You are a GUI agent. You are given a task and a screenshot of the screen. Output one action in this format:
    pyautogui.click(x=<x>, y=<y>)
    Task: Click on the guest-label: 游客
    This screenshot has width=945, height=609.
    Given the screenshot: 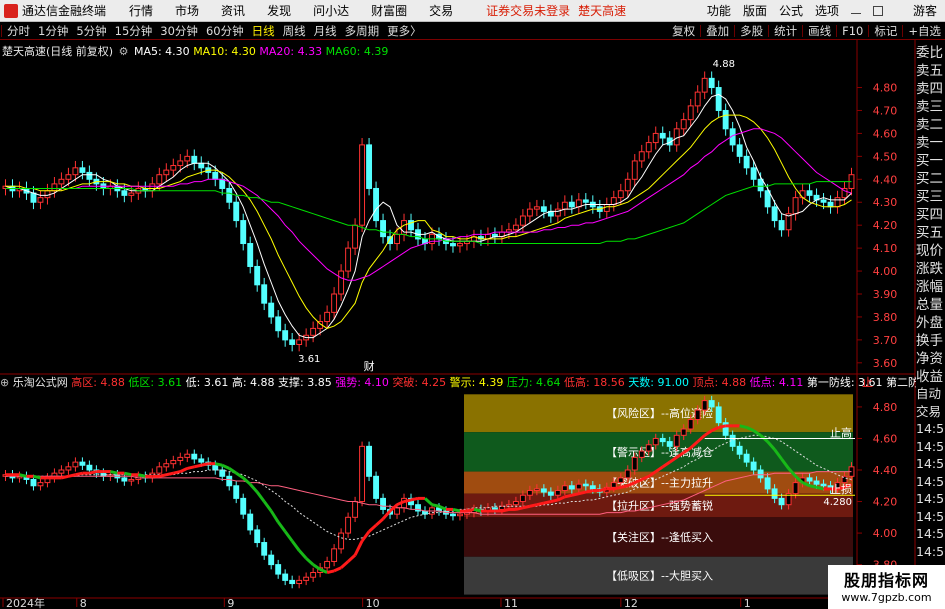 What is the action you would take?
    pyautogui.click(x=925, y=10)
    